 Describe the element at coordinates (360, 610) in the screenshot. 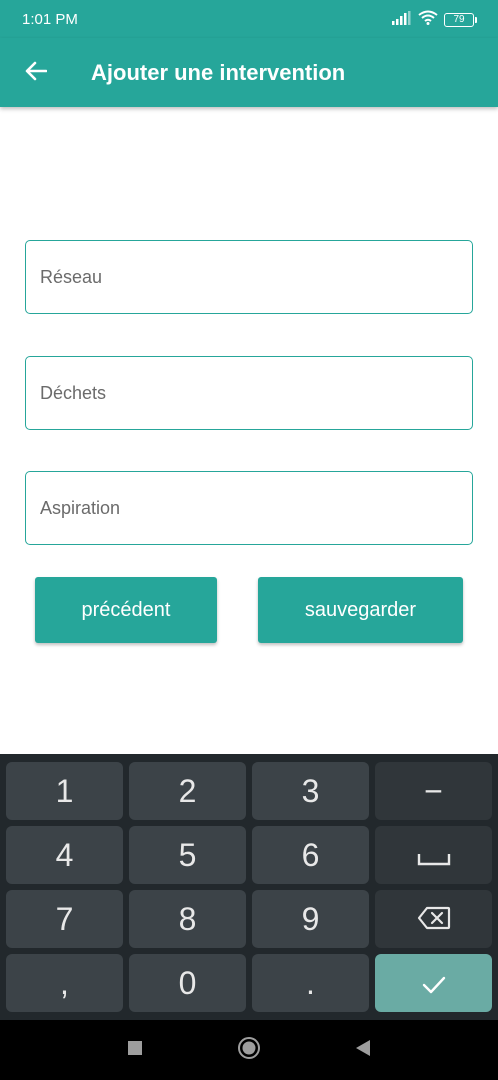

I see `save-button: sauvegarder` at that location.